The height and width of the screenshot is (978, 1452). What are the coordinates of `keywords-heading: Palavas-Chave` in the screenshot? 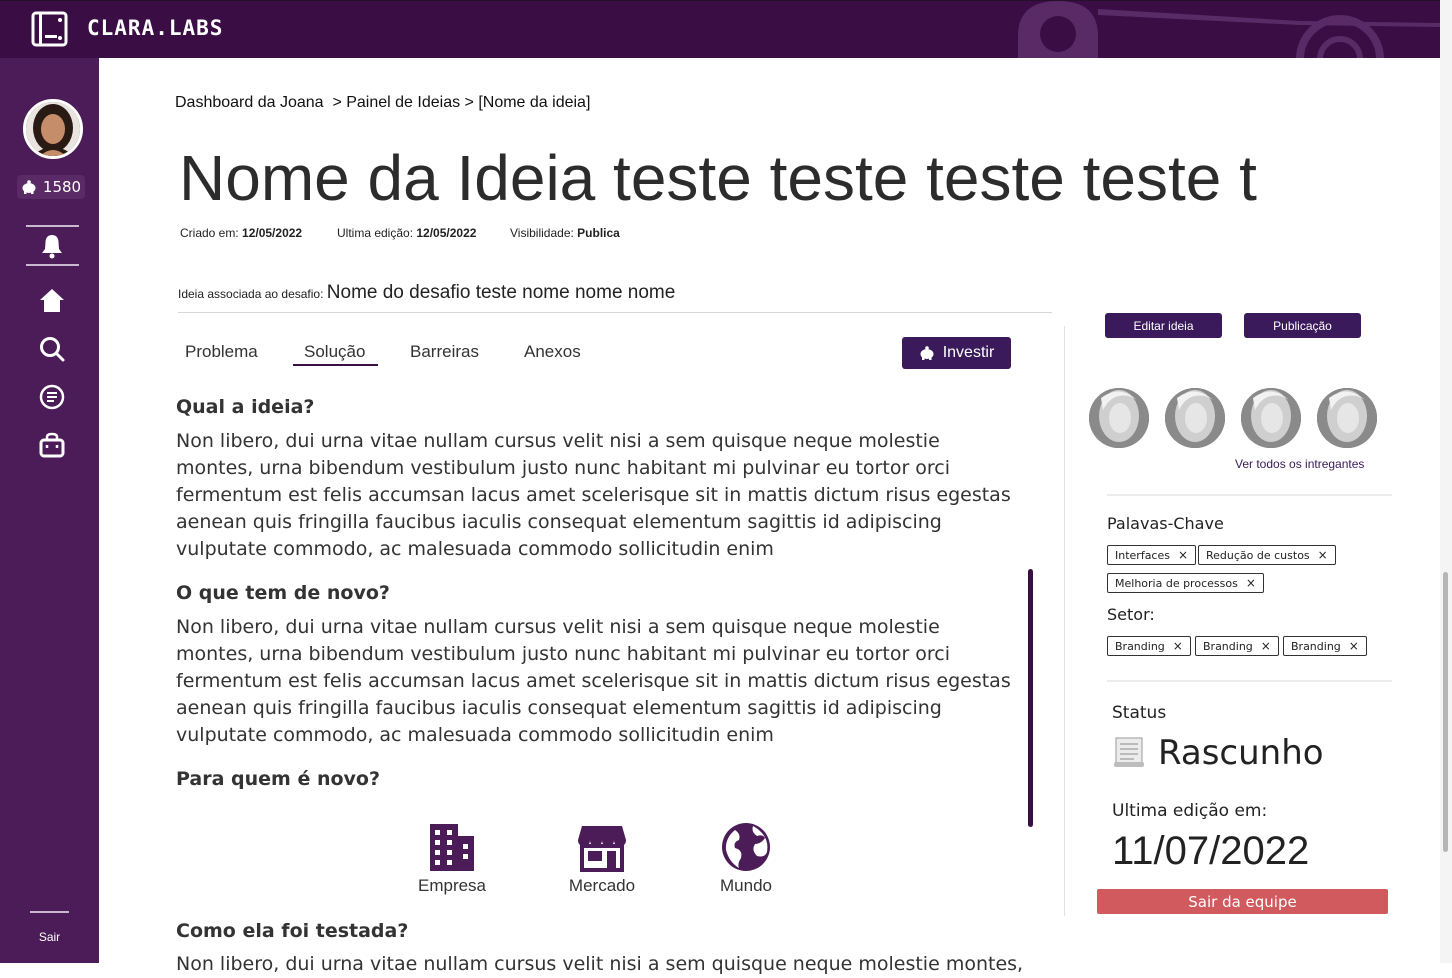 It's located at (1165, 523).